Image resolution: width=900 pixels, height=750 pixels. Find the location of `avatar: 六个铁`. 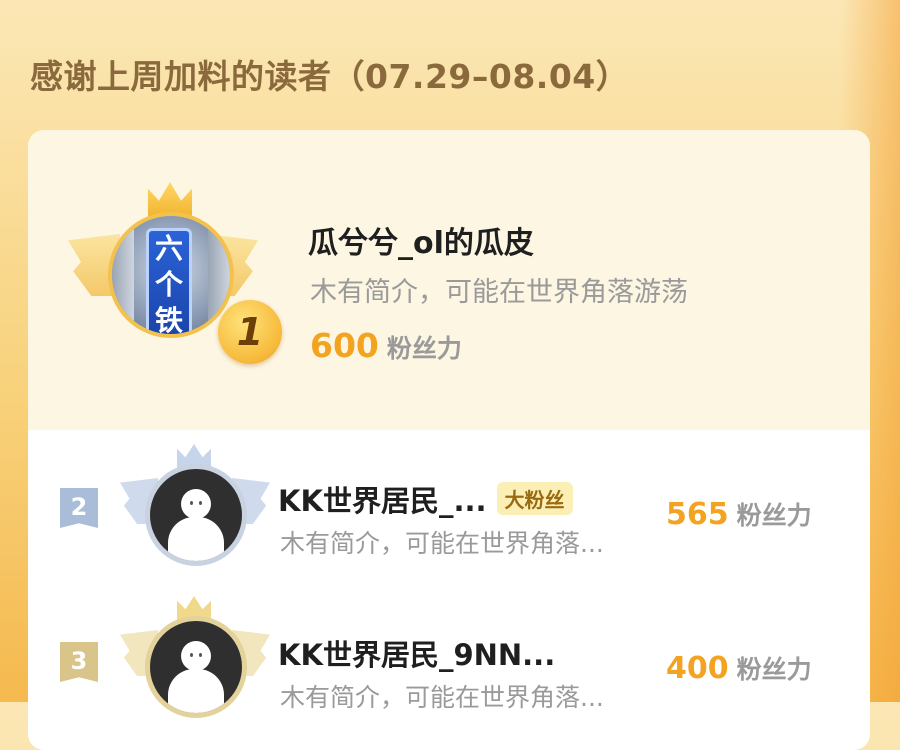

avatar: 六个铁 is located at coordinates (171, 275).